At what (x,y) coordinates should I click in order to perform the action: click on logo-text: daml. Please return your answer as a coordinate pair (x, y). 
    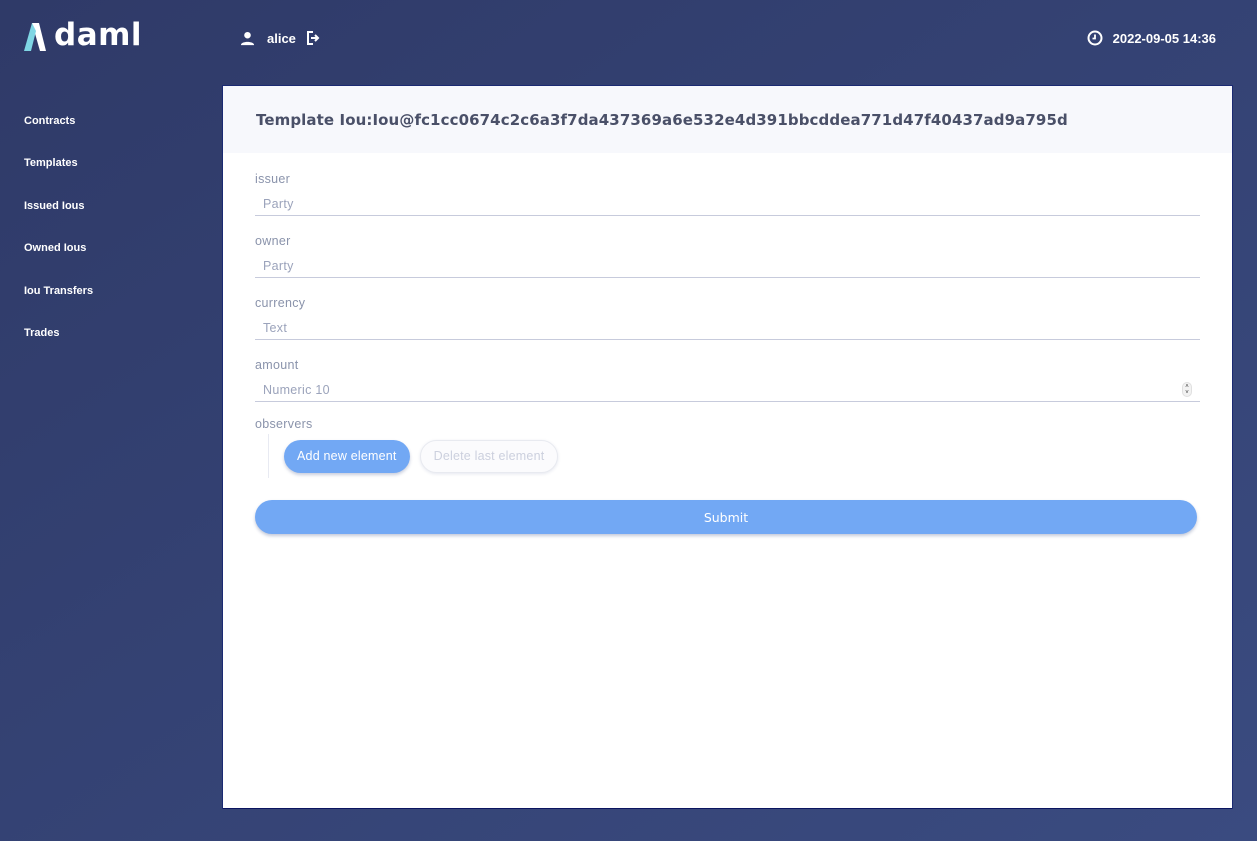
    Looking at the image, I should click on (98, 35).